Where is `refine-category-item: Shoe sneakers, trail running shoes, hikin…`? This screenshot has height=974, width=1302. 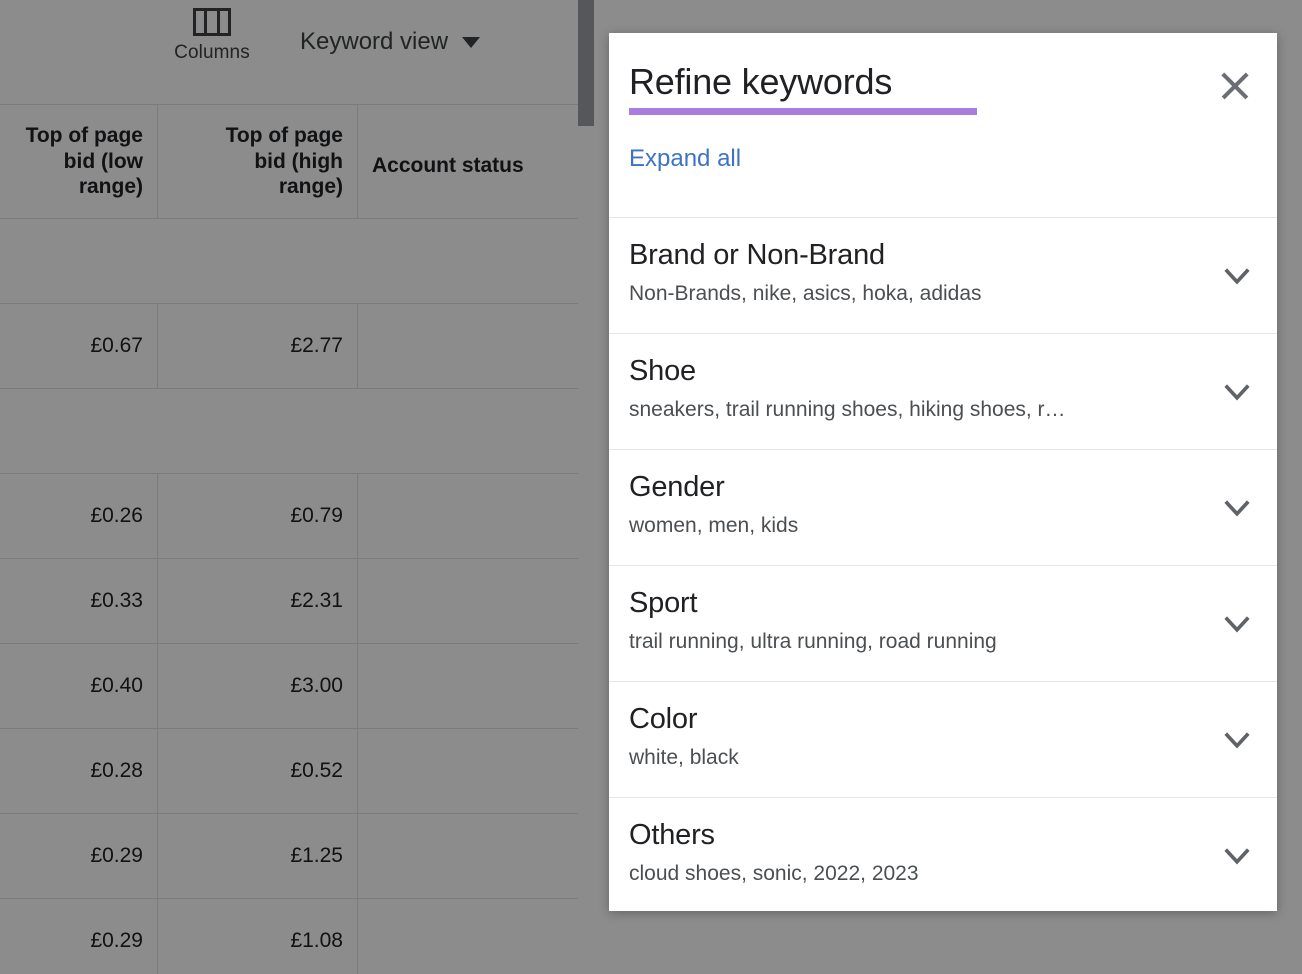
refine-category-item: Shoe sneakers, trail running shoes, hikin… is located at coordinates (943, 392).